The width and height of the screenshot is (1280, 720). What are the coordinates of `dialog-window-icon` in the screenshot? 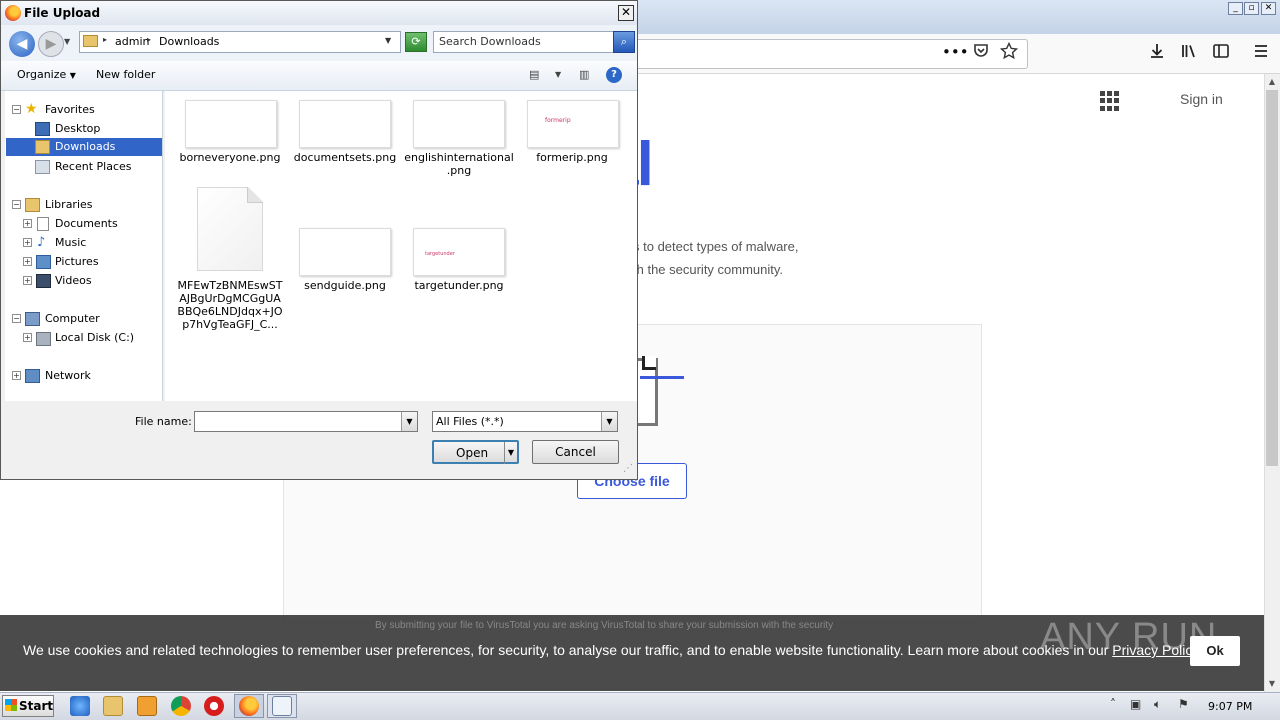 It's located at (282, 706).